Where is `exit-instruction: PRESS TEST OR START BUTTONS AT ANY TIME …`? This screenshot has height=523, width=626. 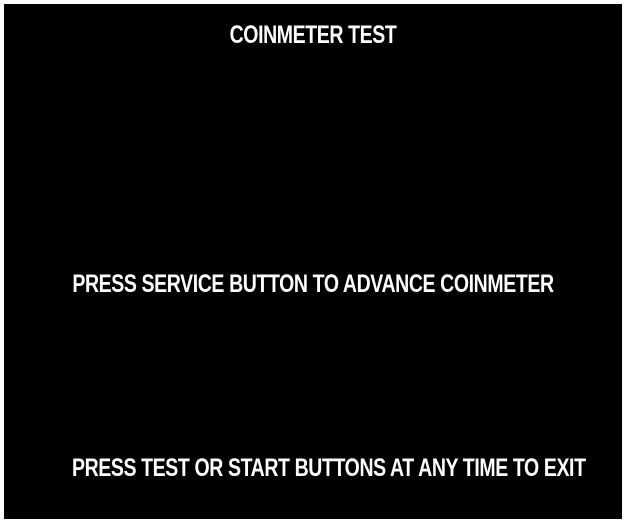 exit-instruction: PRESS TEST OR START BUTTONS AT ANY TIME … is located at coordinates (328, 468).